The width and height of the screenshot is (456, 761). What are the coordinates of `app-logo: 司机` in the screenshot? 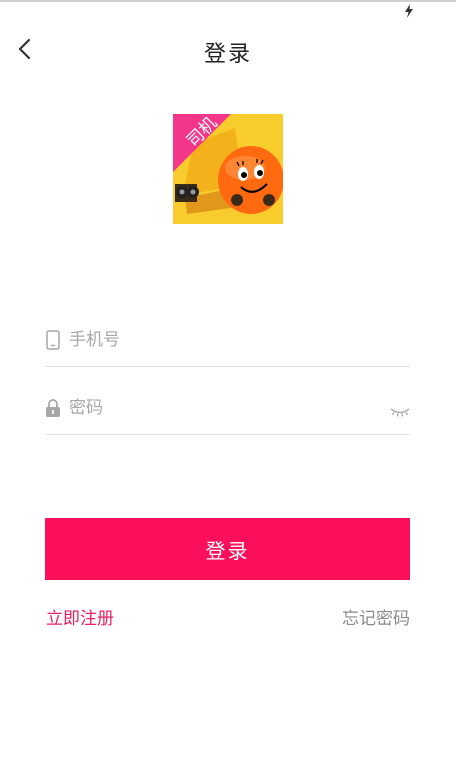 It's located at (228, 168).